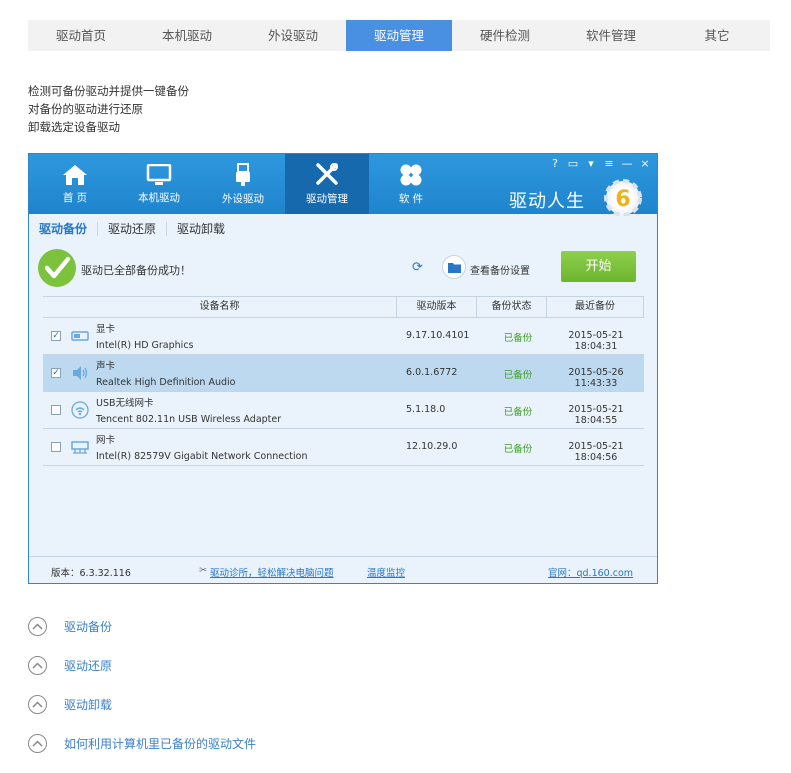 The width and height of the screenshot is (791, 773). I want to click on home-icon, so click(75, 174).